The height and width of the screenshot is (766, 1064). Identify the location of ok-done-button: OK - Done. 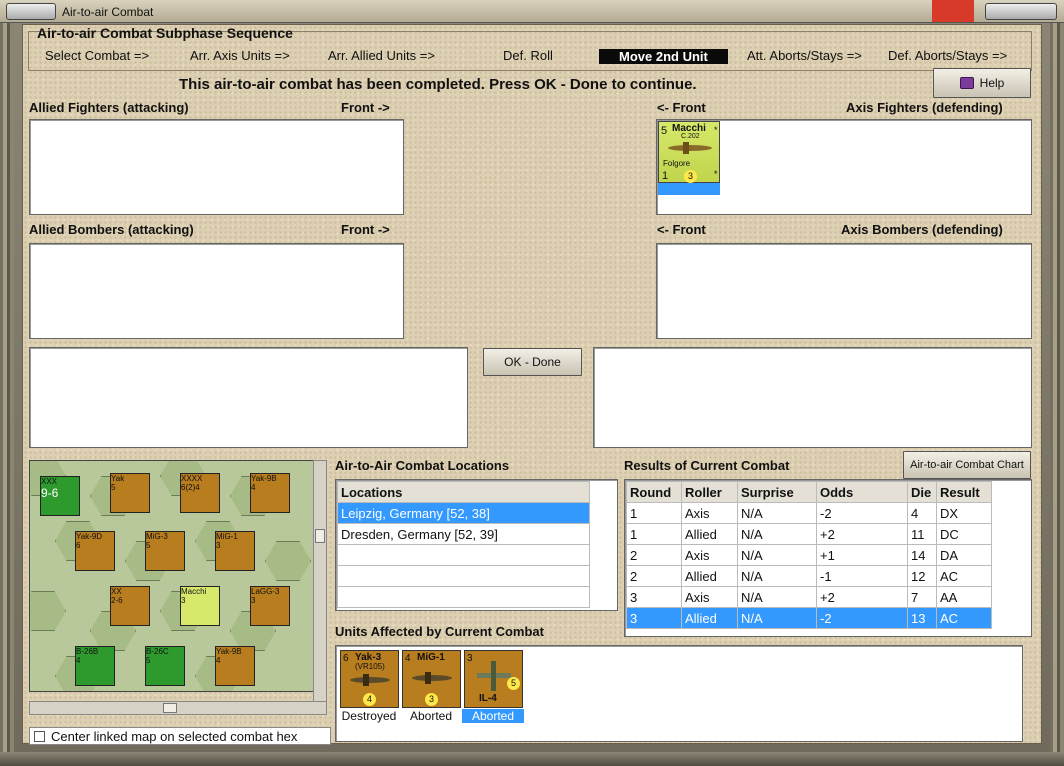
(532, 362).